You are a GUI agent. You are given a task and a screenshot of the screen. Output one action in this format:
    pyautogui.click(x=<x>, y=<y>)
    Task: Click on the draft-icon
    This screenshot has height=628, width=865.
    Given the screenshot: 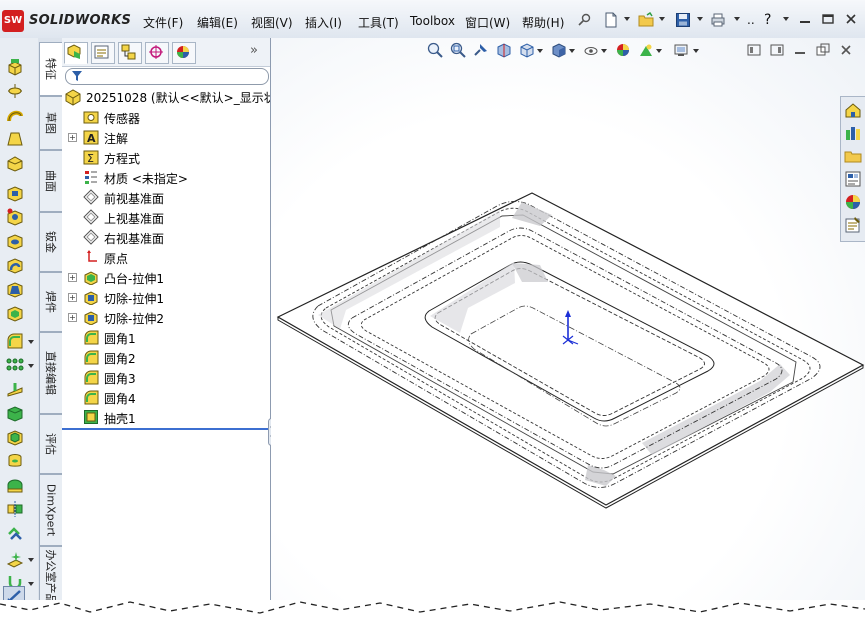 What is the action you would take?
    pyautogui.click(x=15, y=413)
    